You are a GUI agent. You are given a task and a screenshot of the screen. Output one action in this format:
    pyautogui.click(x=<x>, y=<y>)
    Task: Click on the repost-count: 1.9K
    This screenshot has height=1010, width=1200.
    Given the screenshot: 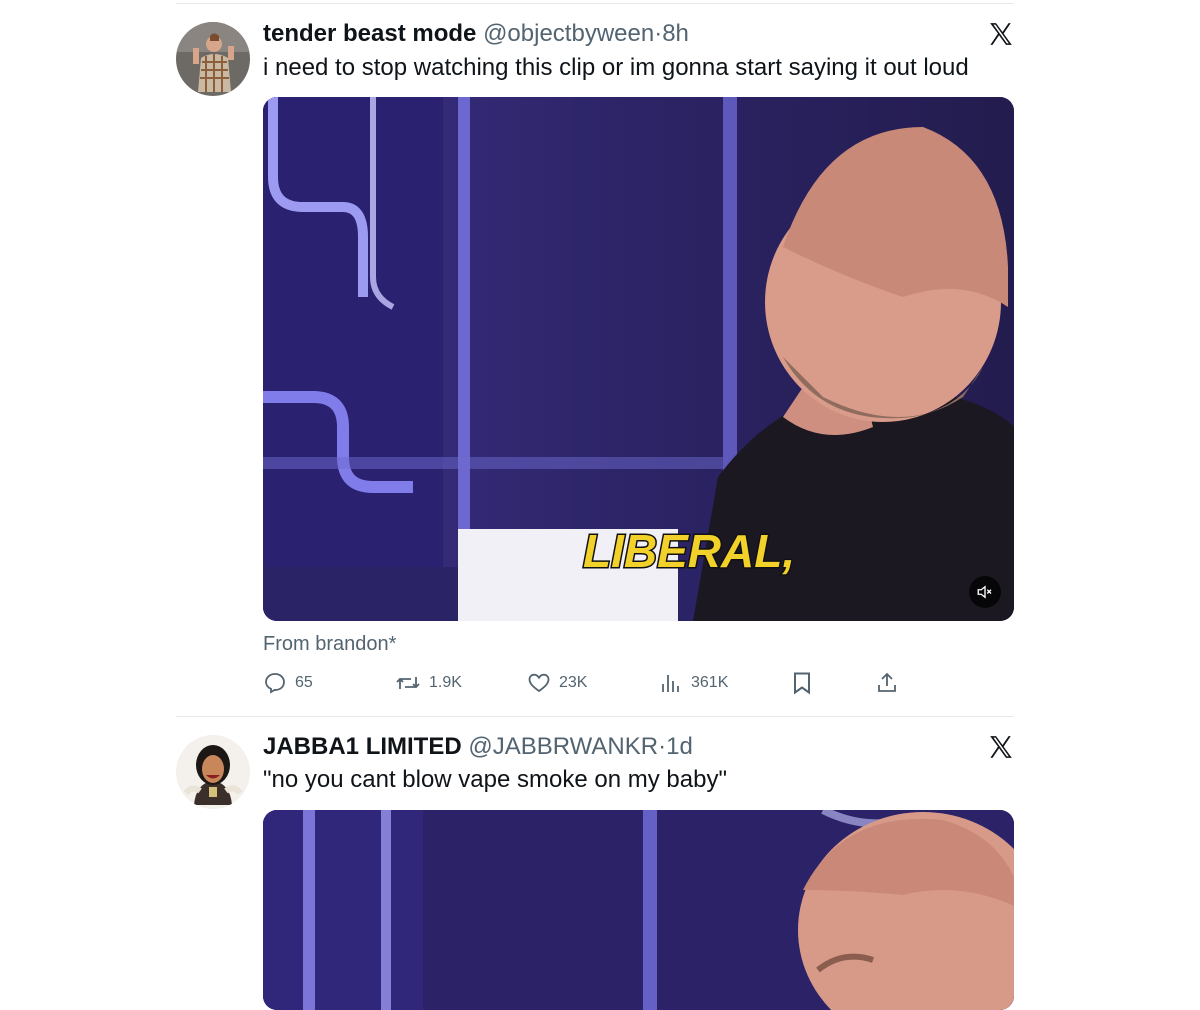 What is the action you would take?
    pyautogui.click(x=445, y=682)
    